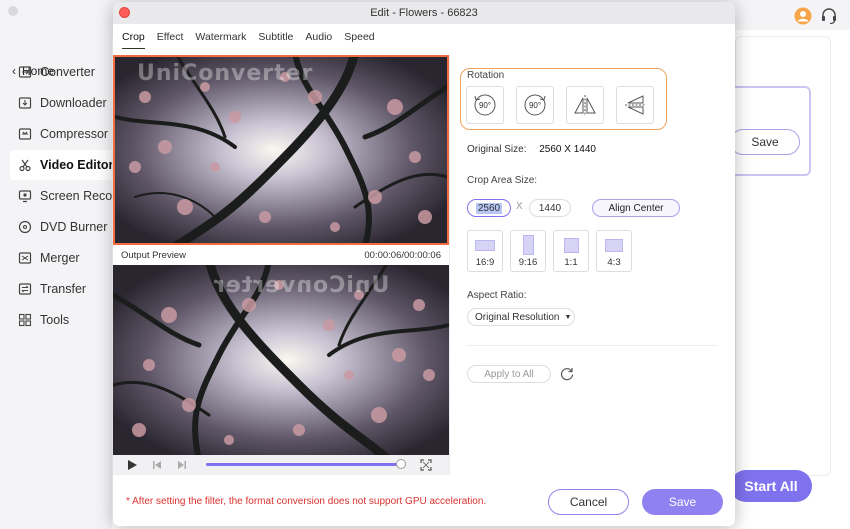 The height and width of the screenshot is (529, 850). What do you see at coordinates (25, 72) in the screenshot?
I see `converter-icon` at bounding box center [25, 72].